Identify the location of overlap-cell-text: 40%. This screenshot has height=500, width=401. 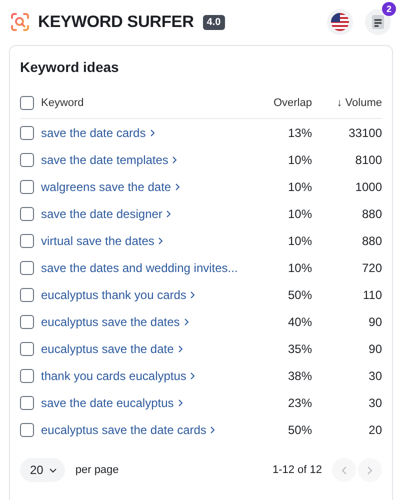
(299, 321).